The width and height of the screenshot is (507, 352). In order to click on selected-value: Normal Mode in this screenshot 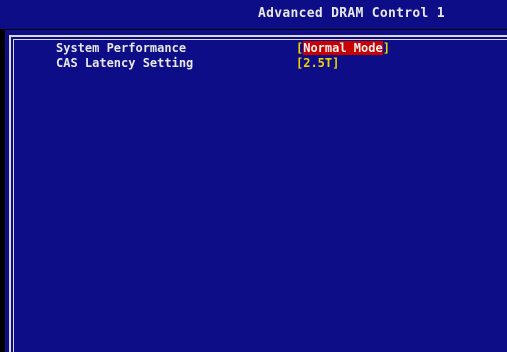, I will do `click(343, 48)`.